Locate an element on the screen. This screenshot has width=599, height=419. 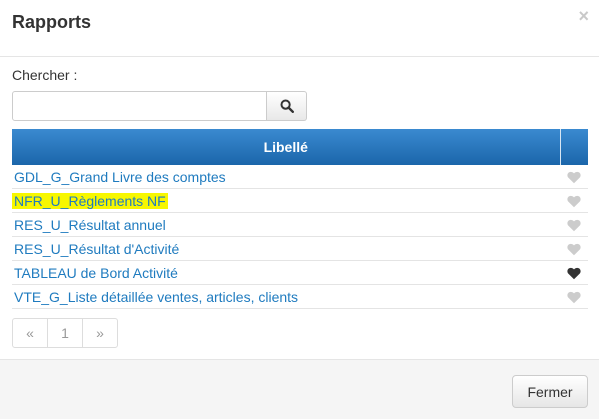
table-row: TABLEAU de Bord Activité is located at coordinates (300, 272).